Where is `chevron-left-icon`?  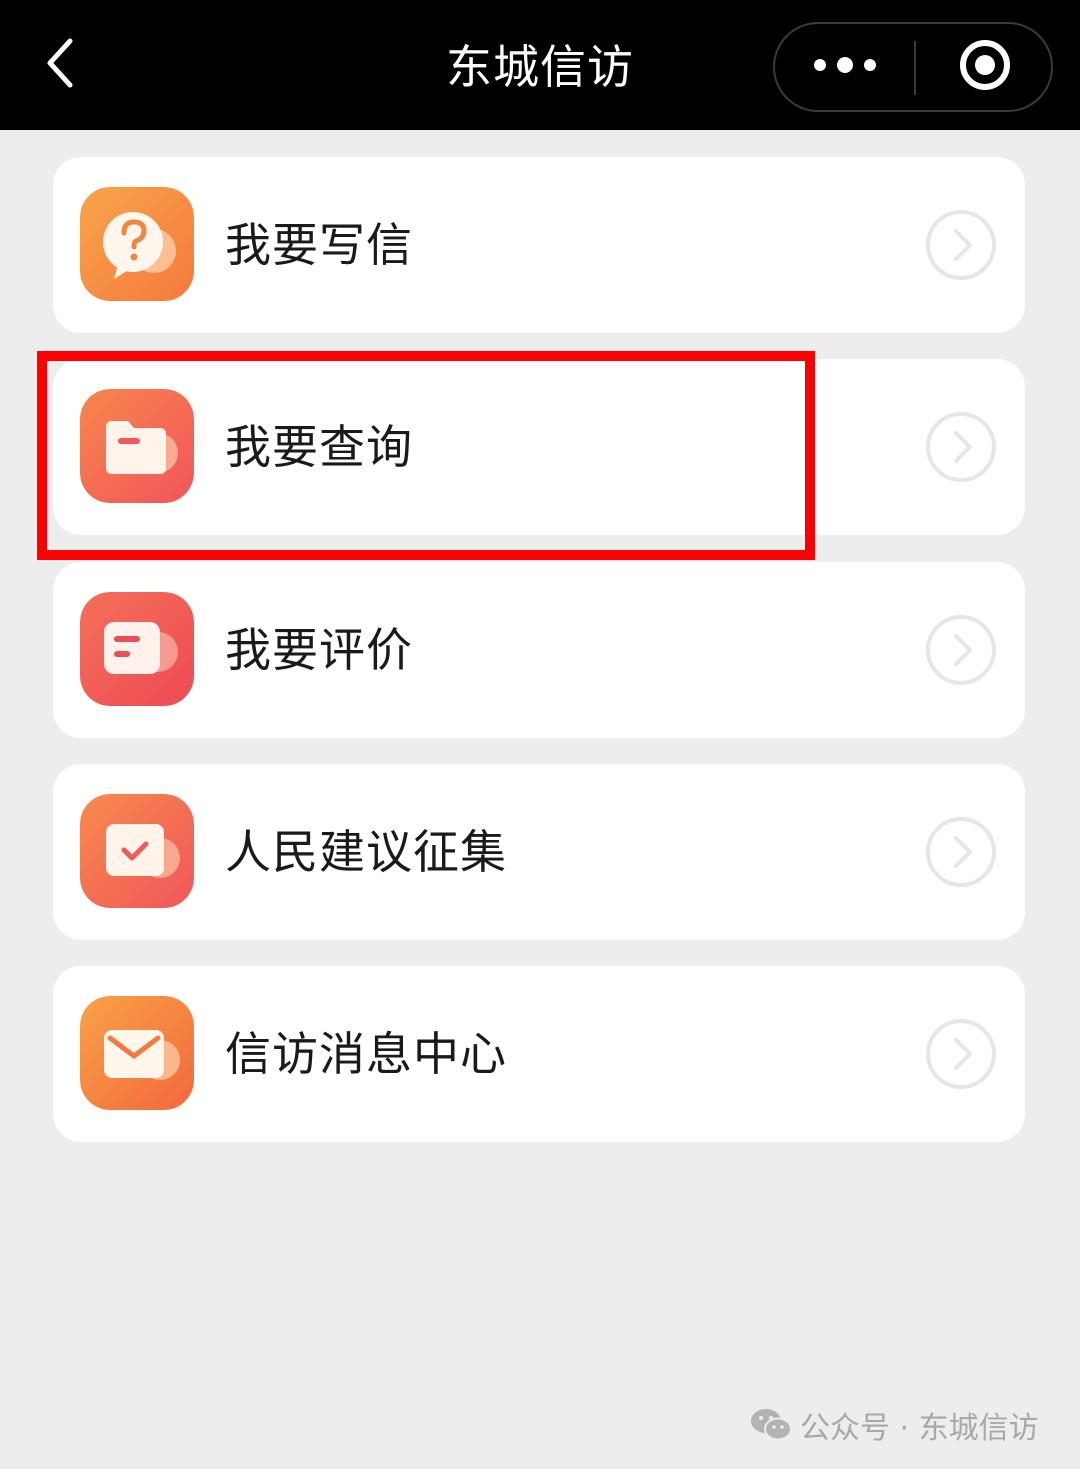 chevron-left-icon is located at coordinates (60, 65).